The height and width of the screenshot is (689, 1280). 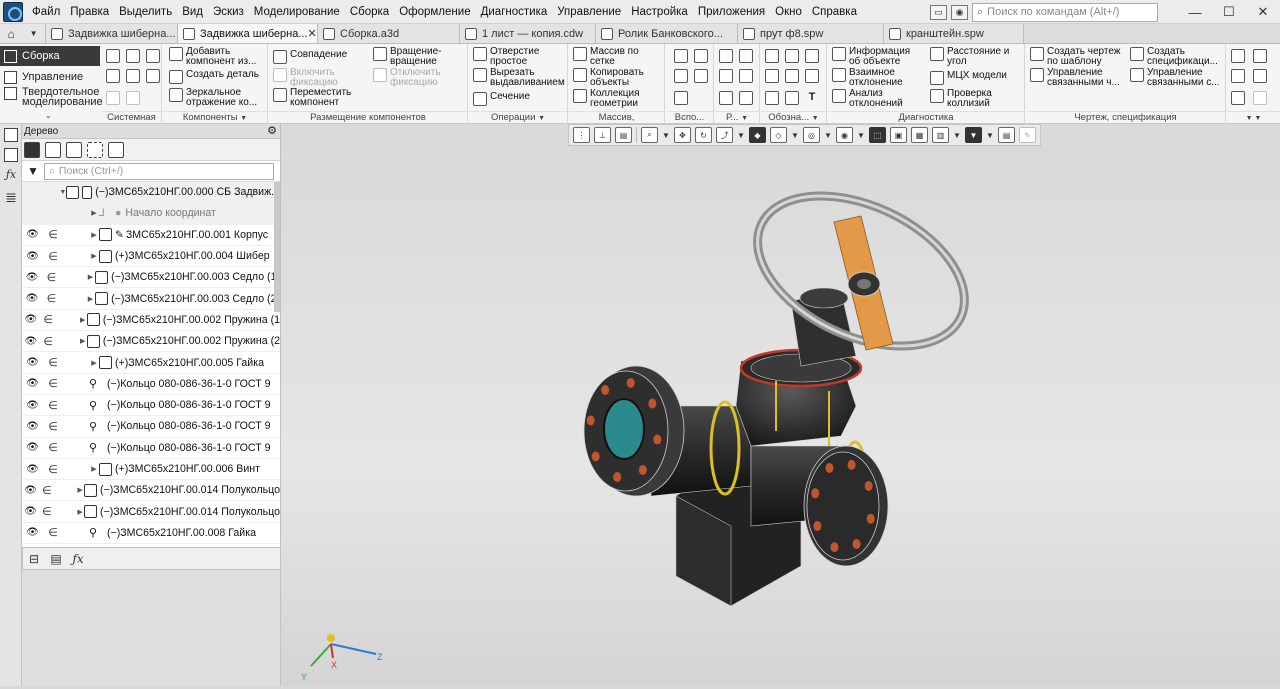 I want to click on pencil-icon: ✎, so click(x=1027, y=135).